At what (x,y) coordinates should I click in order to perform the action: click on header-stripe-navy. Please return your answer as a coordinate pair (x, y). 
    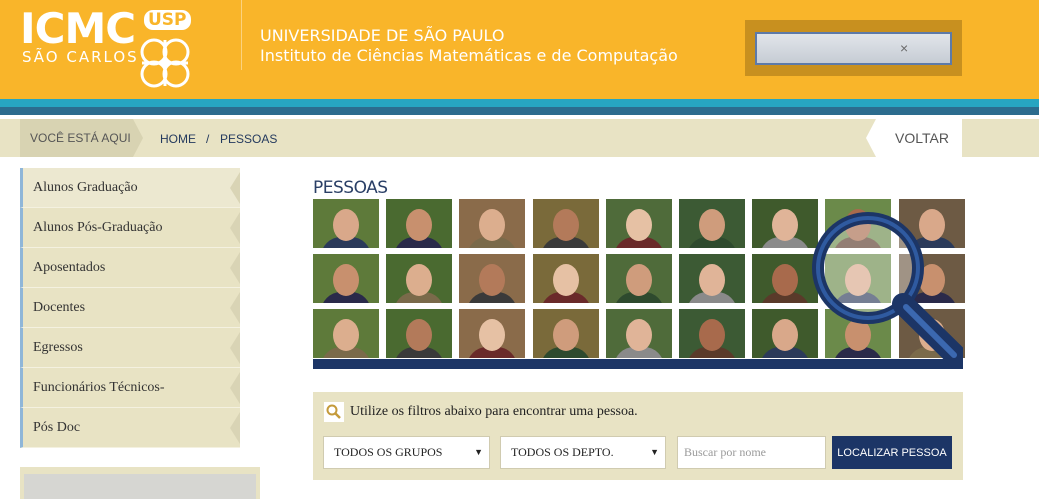
    Looking at the image, I should click on (519, 111).